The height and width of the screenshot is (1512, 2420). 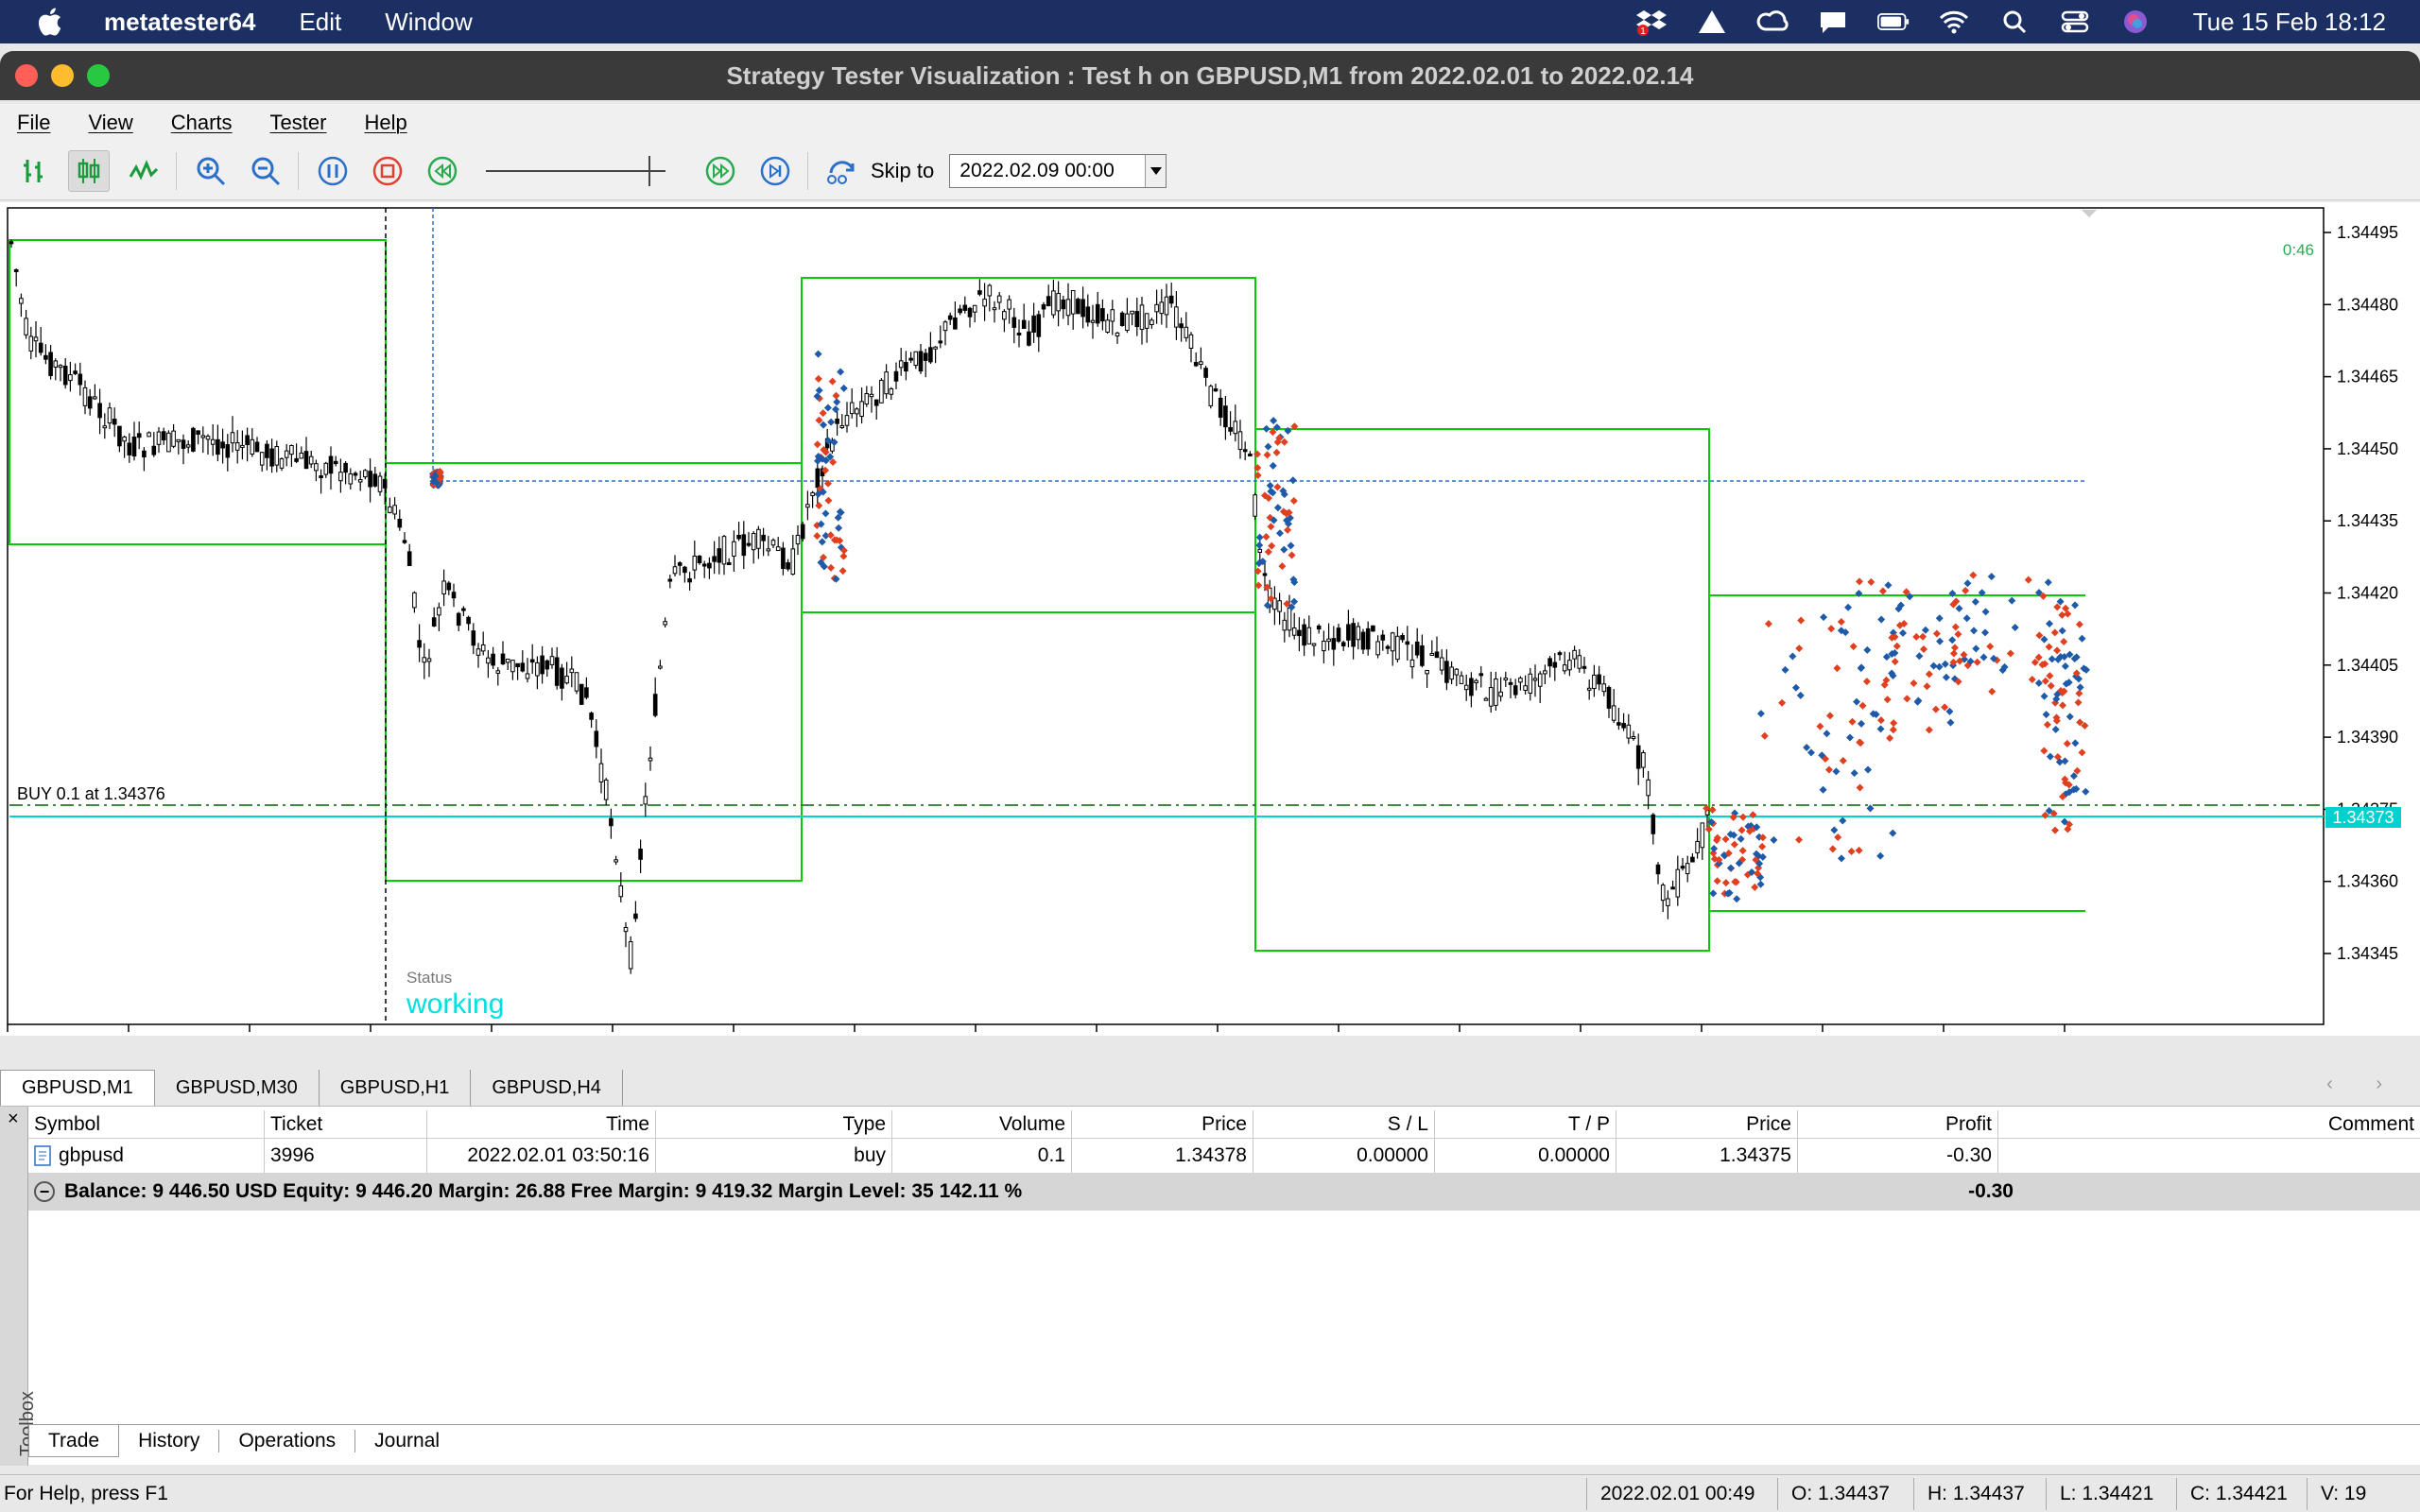 I want to click on cloud-icon, so click(x=1833, y=22).